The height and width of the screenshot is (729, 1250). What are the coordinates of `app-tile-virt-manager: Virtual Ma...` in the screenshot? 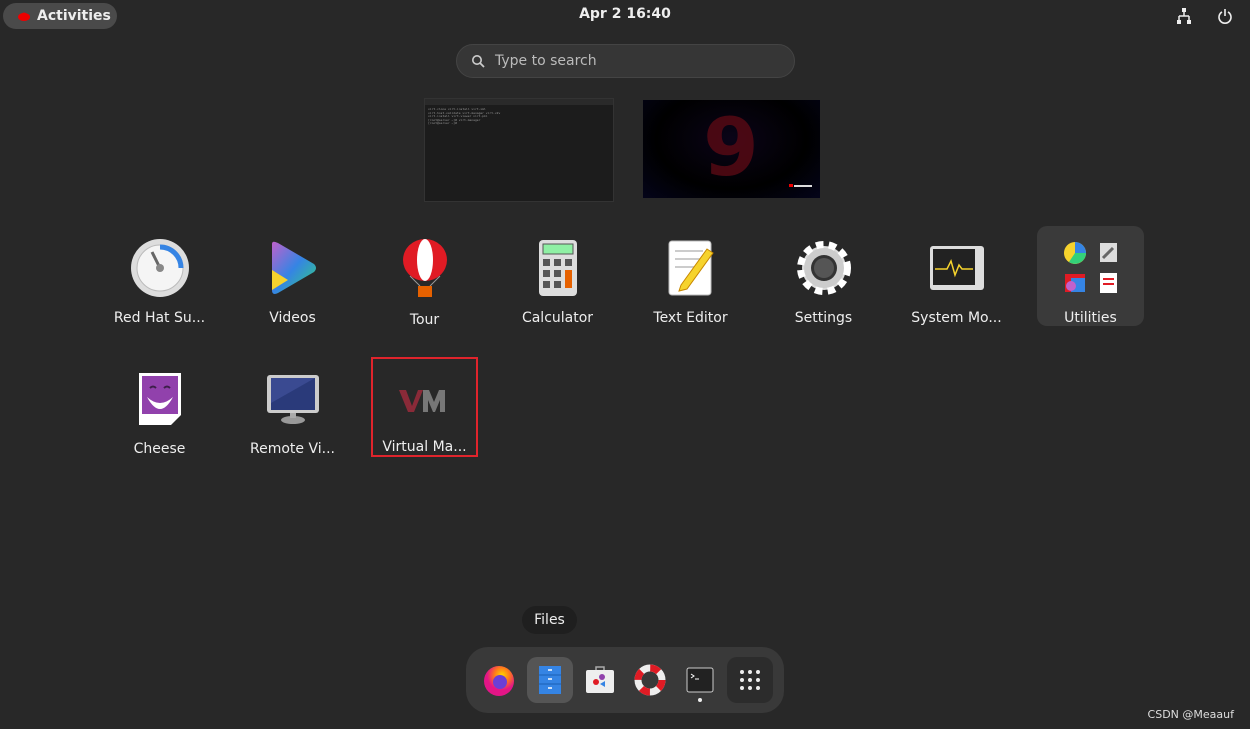 It's located at (424, 407).